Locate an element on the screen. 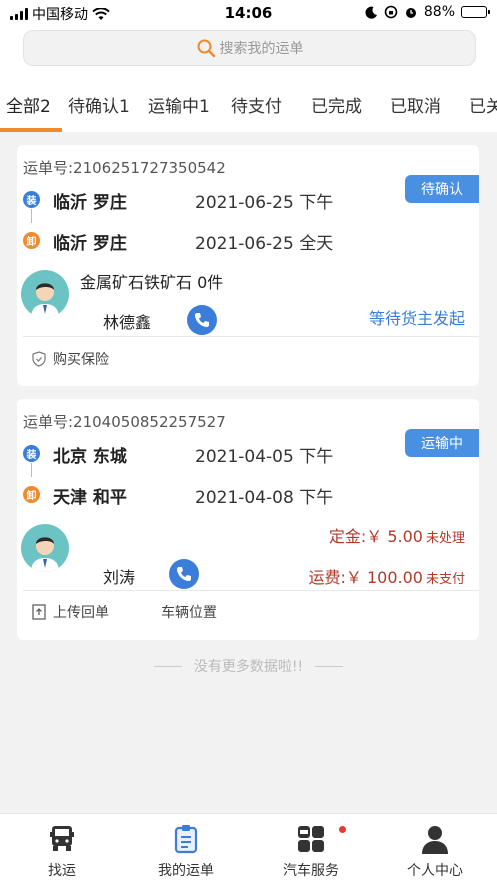  order-status-text: 等待货主发起 is located at coordinates (416, 318).